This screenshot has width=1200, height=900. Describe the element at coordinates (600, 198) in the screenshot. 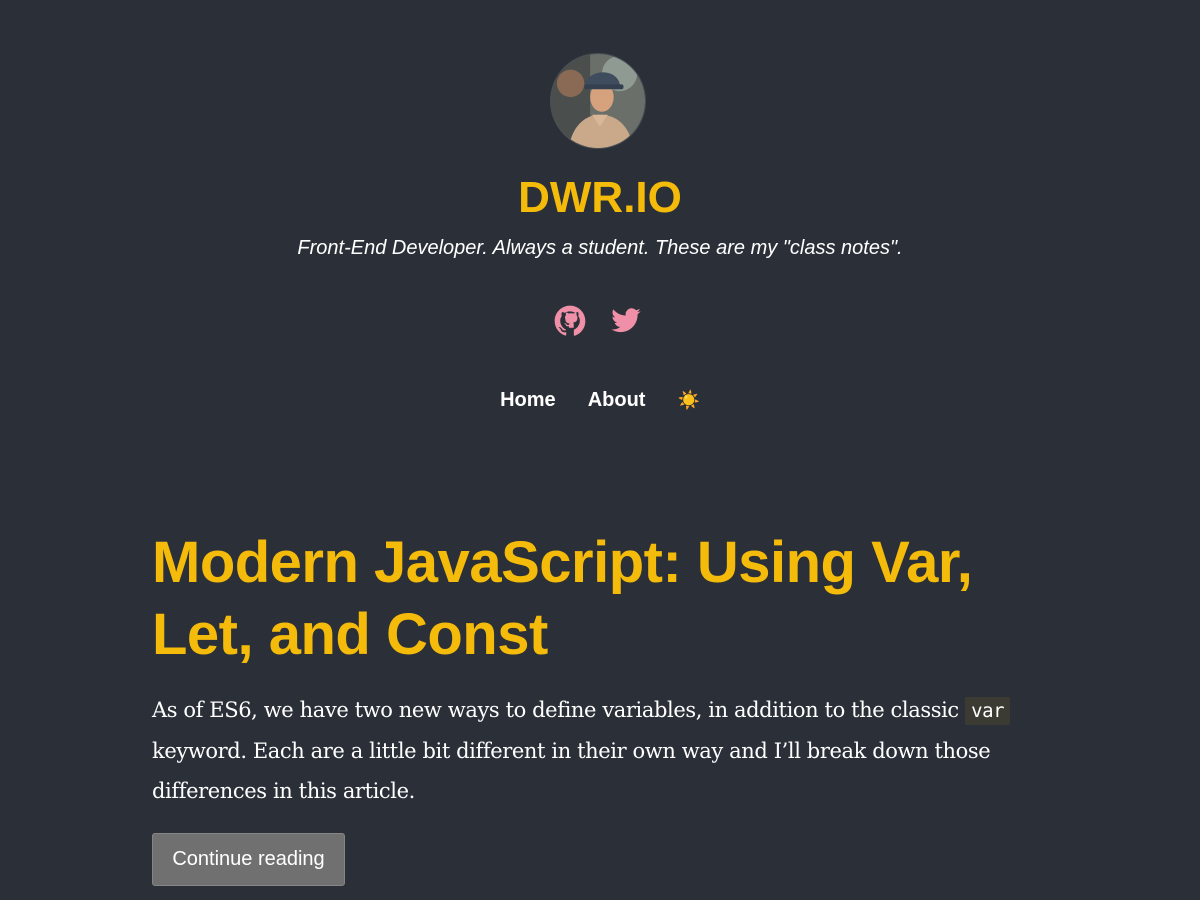

I see `site-title: DWR.IO` at that location.